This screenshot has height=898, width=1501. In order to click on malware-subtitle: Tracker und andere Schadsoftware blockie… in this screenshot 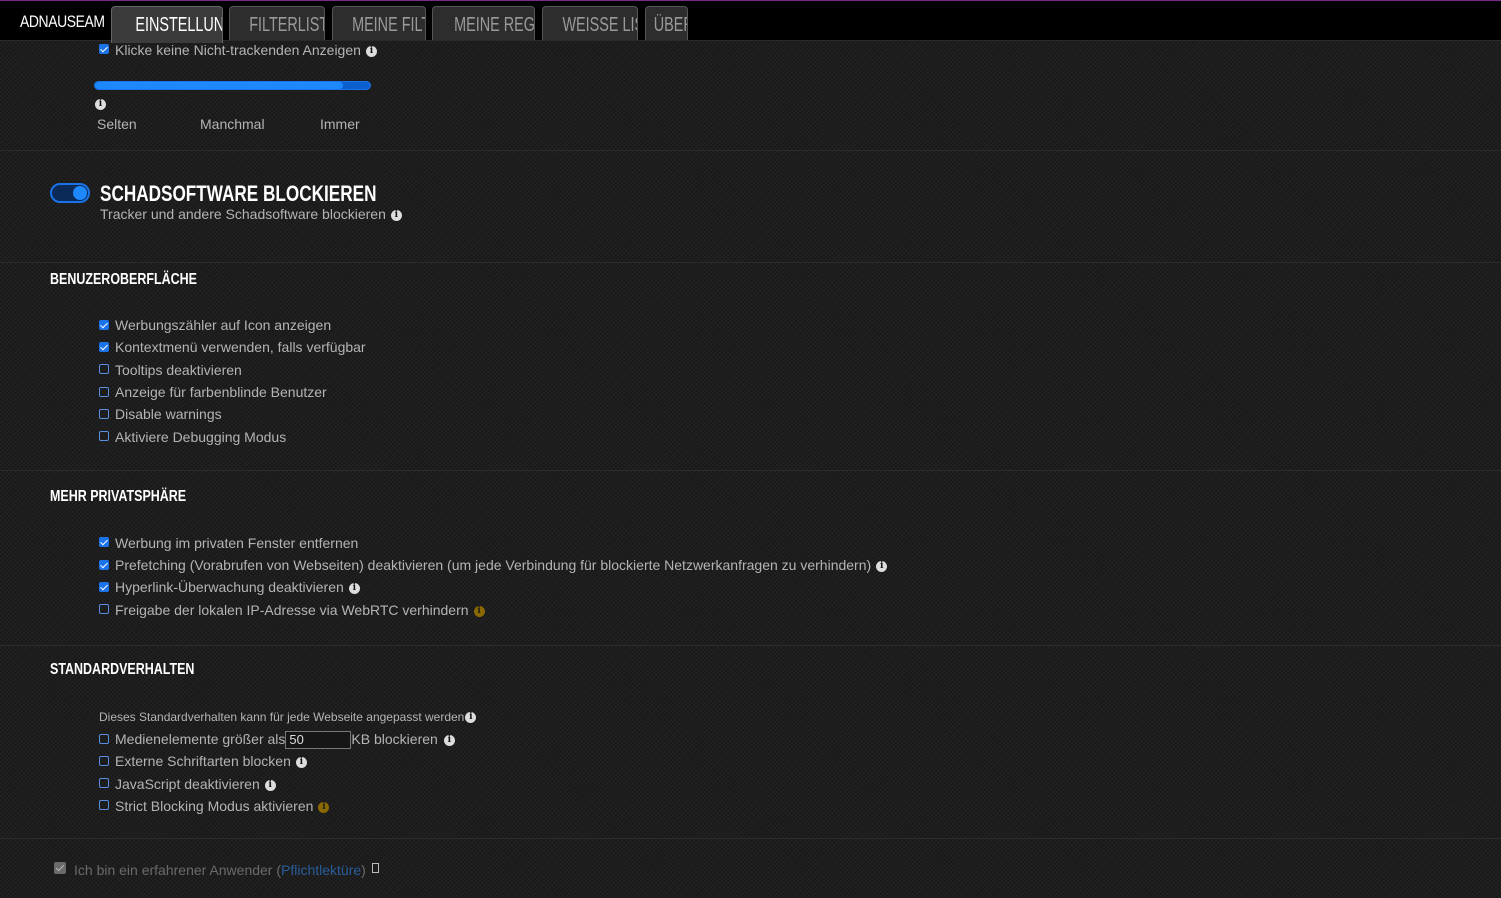, I will do `click(251, 214)`.